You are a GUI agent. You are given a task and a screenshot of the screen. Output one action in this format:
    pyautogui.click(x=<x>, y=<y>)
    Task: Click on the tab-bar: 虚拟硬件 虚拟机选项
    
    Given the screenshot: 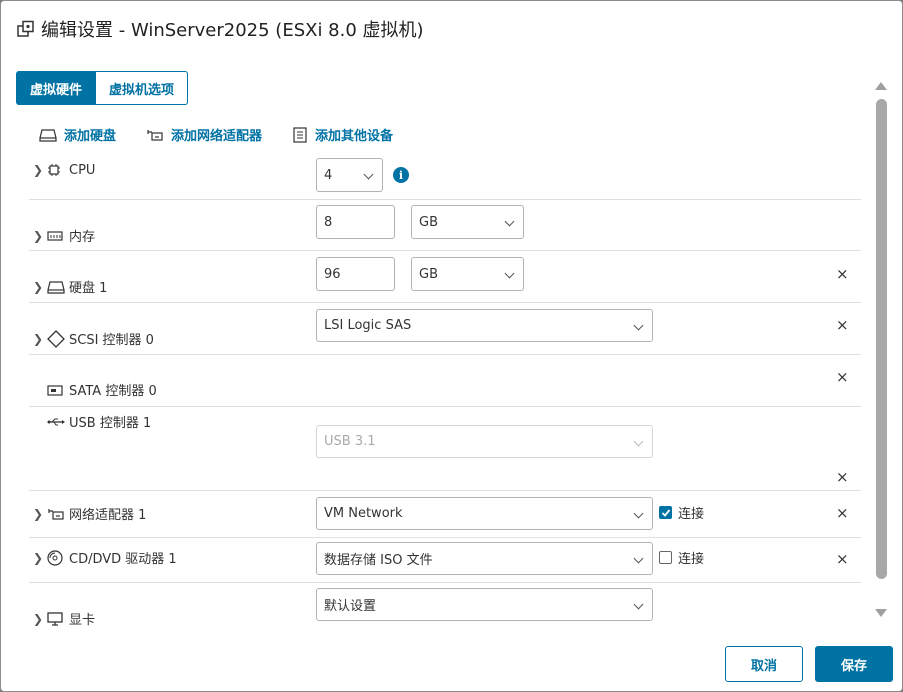 What is the action you would take?
    pyautogui.click(x=102, y=88)
    